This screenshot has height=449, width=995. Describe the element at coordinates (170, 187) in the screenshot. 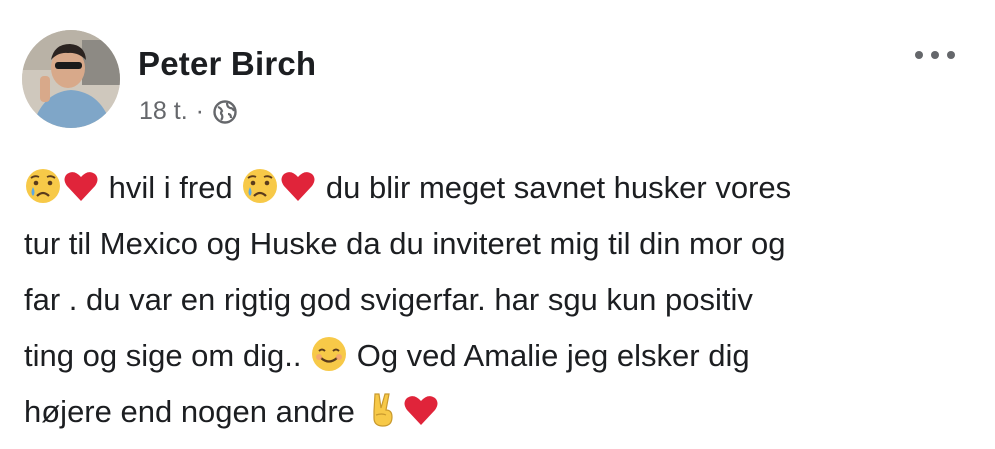

I see `post-text-segment: hvil i fred` at that location.